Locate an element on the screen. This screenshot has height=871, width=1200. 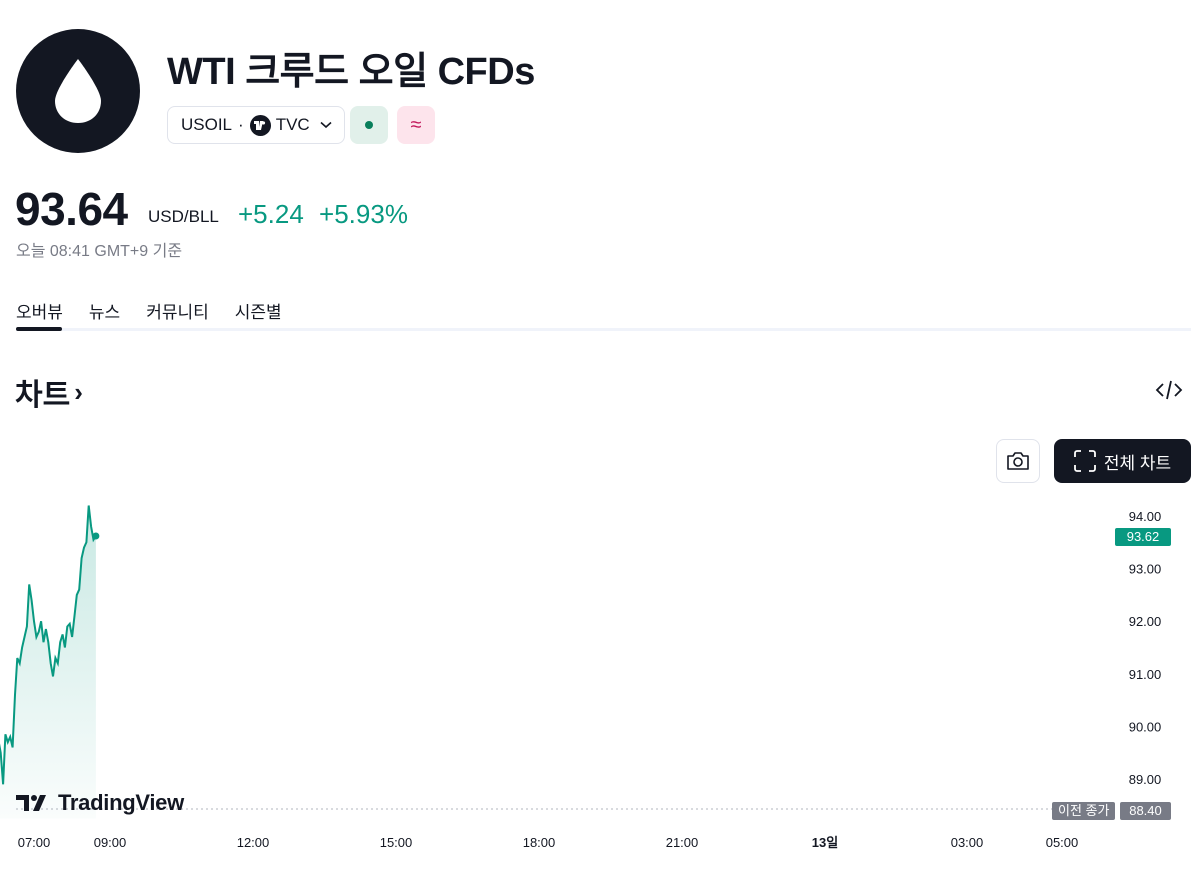
y-axis-tick-label: 90.00 is located at coordinates (1145, 726).